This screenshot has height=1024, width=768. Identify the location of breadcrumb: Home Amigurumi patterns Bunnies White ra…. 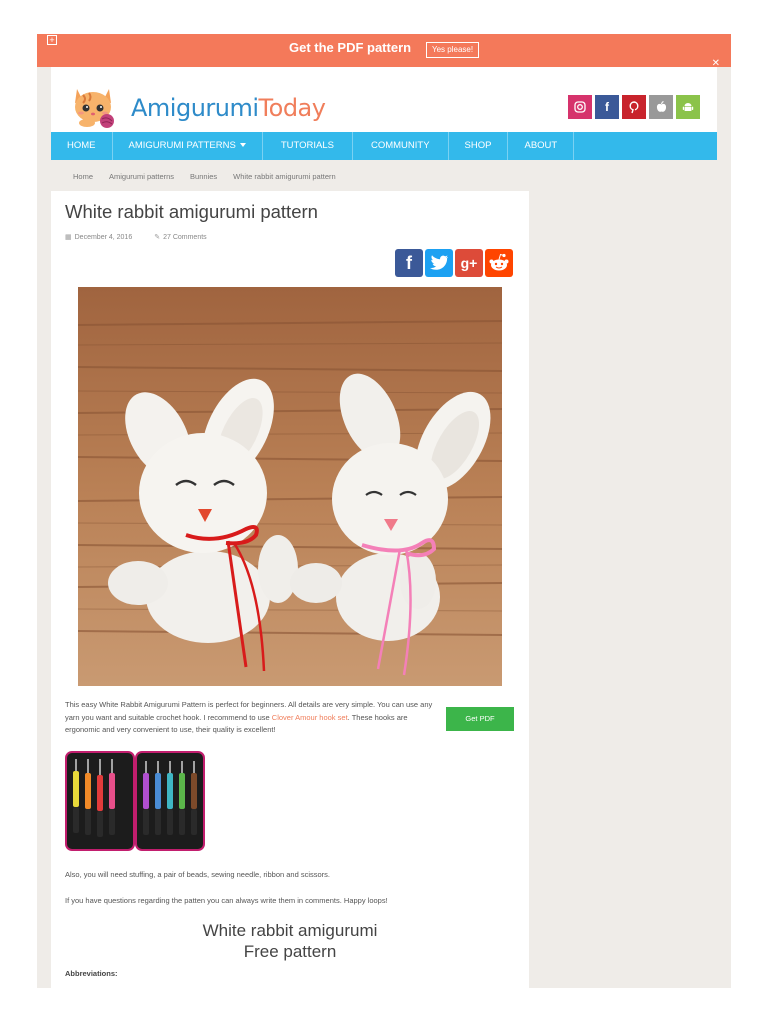
(204, 176).